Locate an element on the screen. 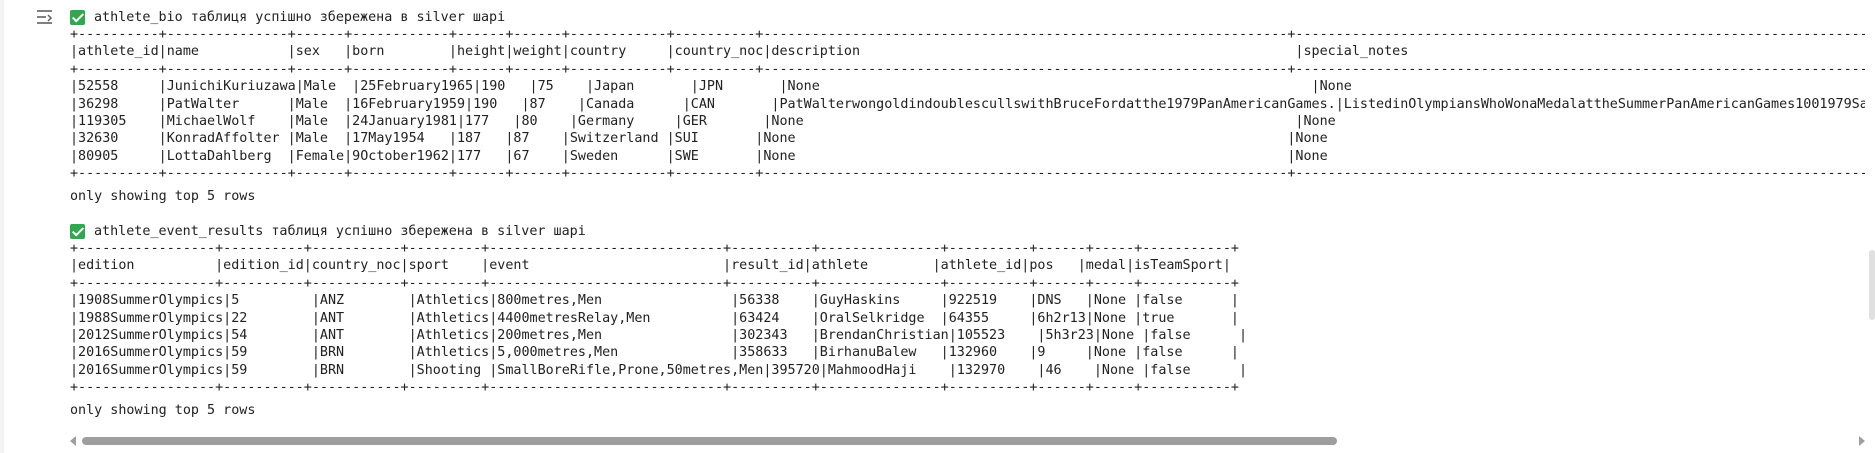 The image size is (1875, 453). rows-footer-1: only showing top 5 rows is located at coordinates (163, 196).